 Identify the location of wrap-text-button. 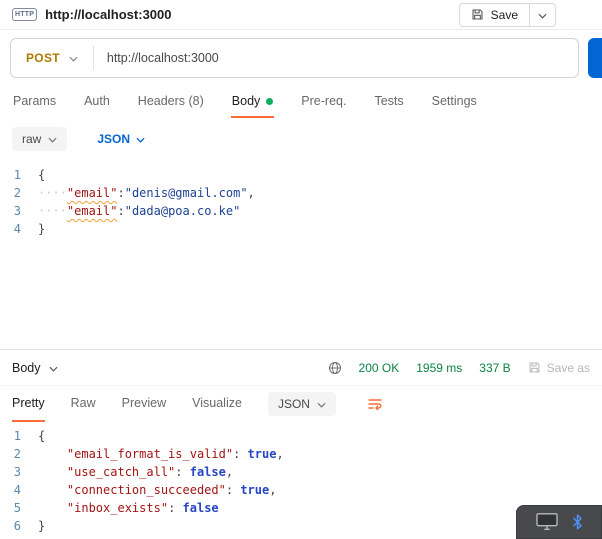
(375, 404).